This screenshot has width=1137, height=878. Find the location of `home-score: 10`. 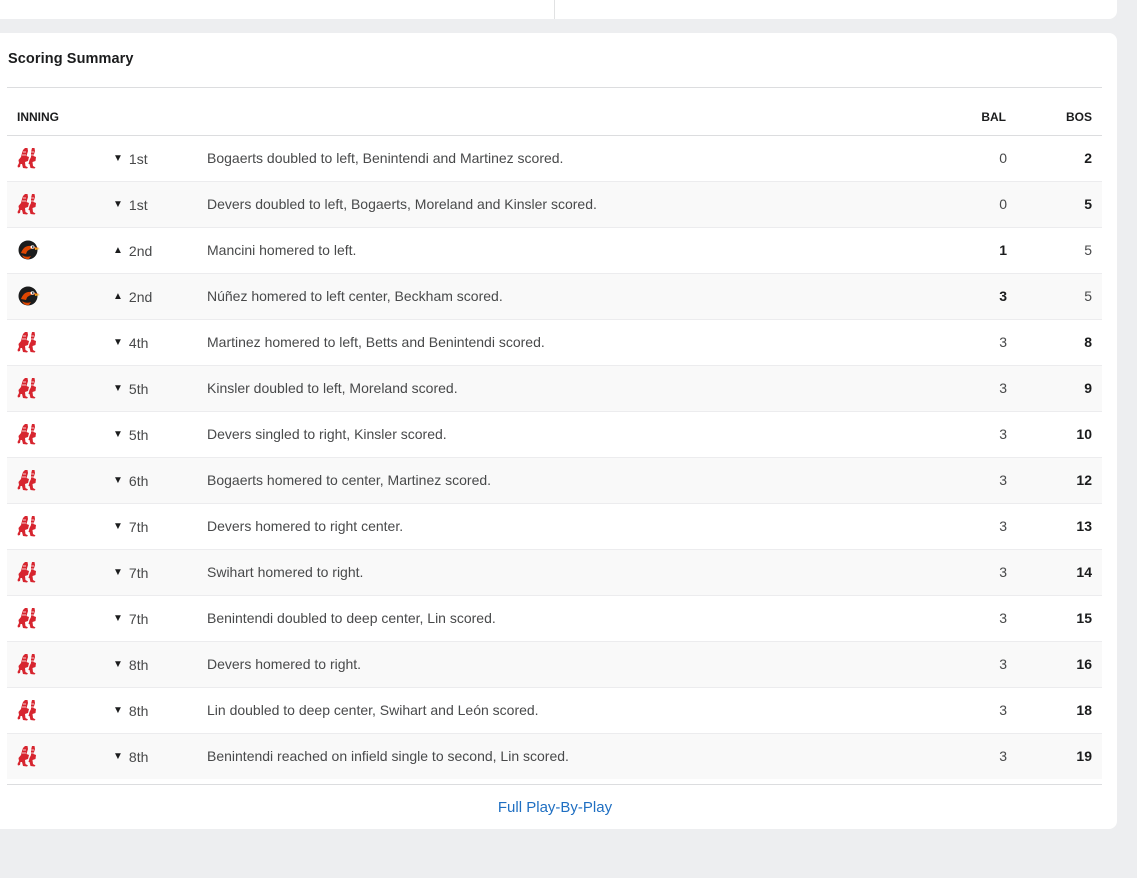

home-score: 10 is located at coordinates (1084, 434).